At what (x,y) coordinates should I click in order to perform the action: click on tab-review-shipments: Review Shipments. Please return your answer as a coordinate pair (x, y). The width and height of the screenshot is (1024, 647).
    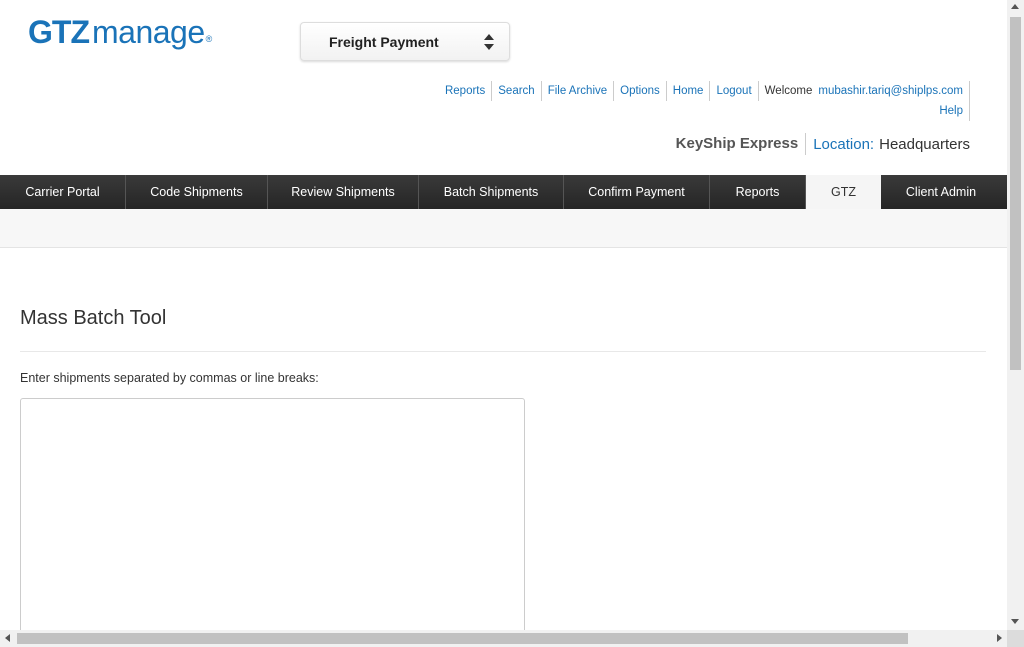
    Looking at the image, I should click on (343, 192).